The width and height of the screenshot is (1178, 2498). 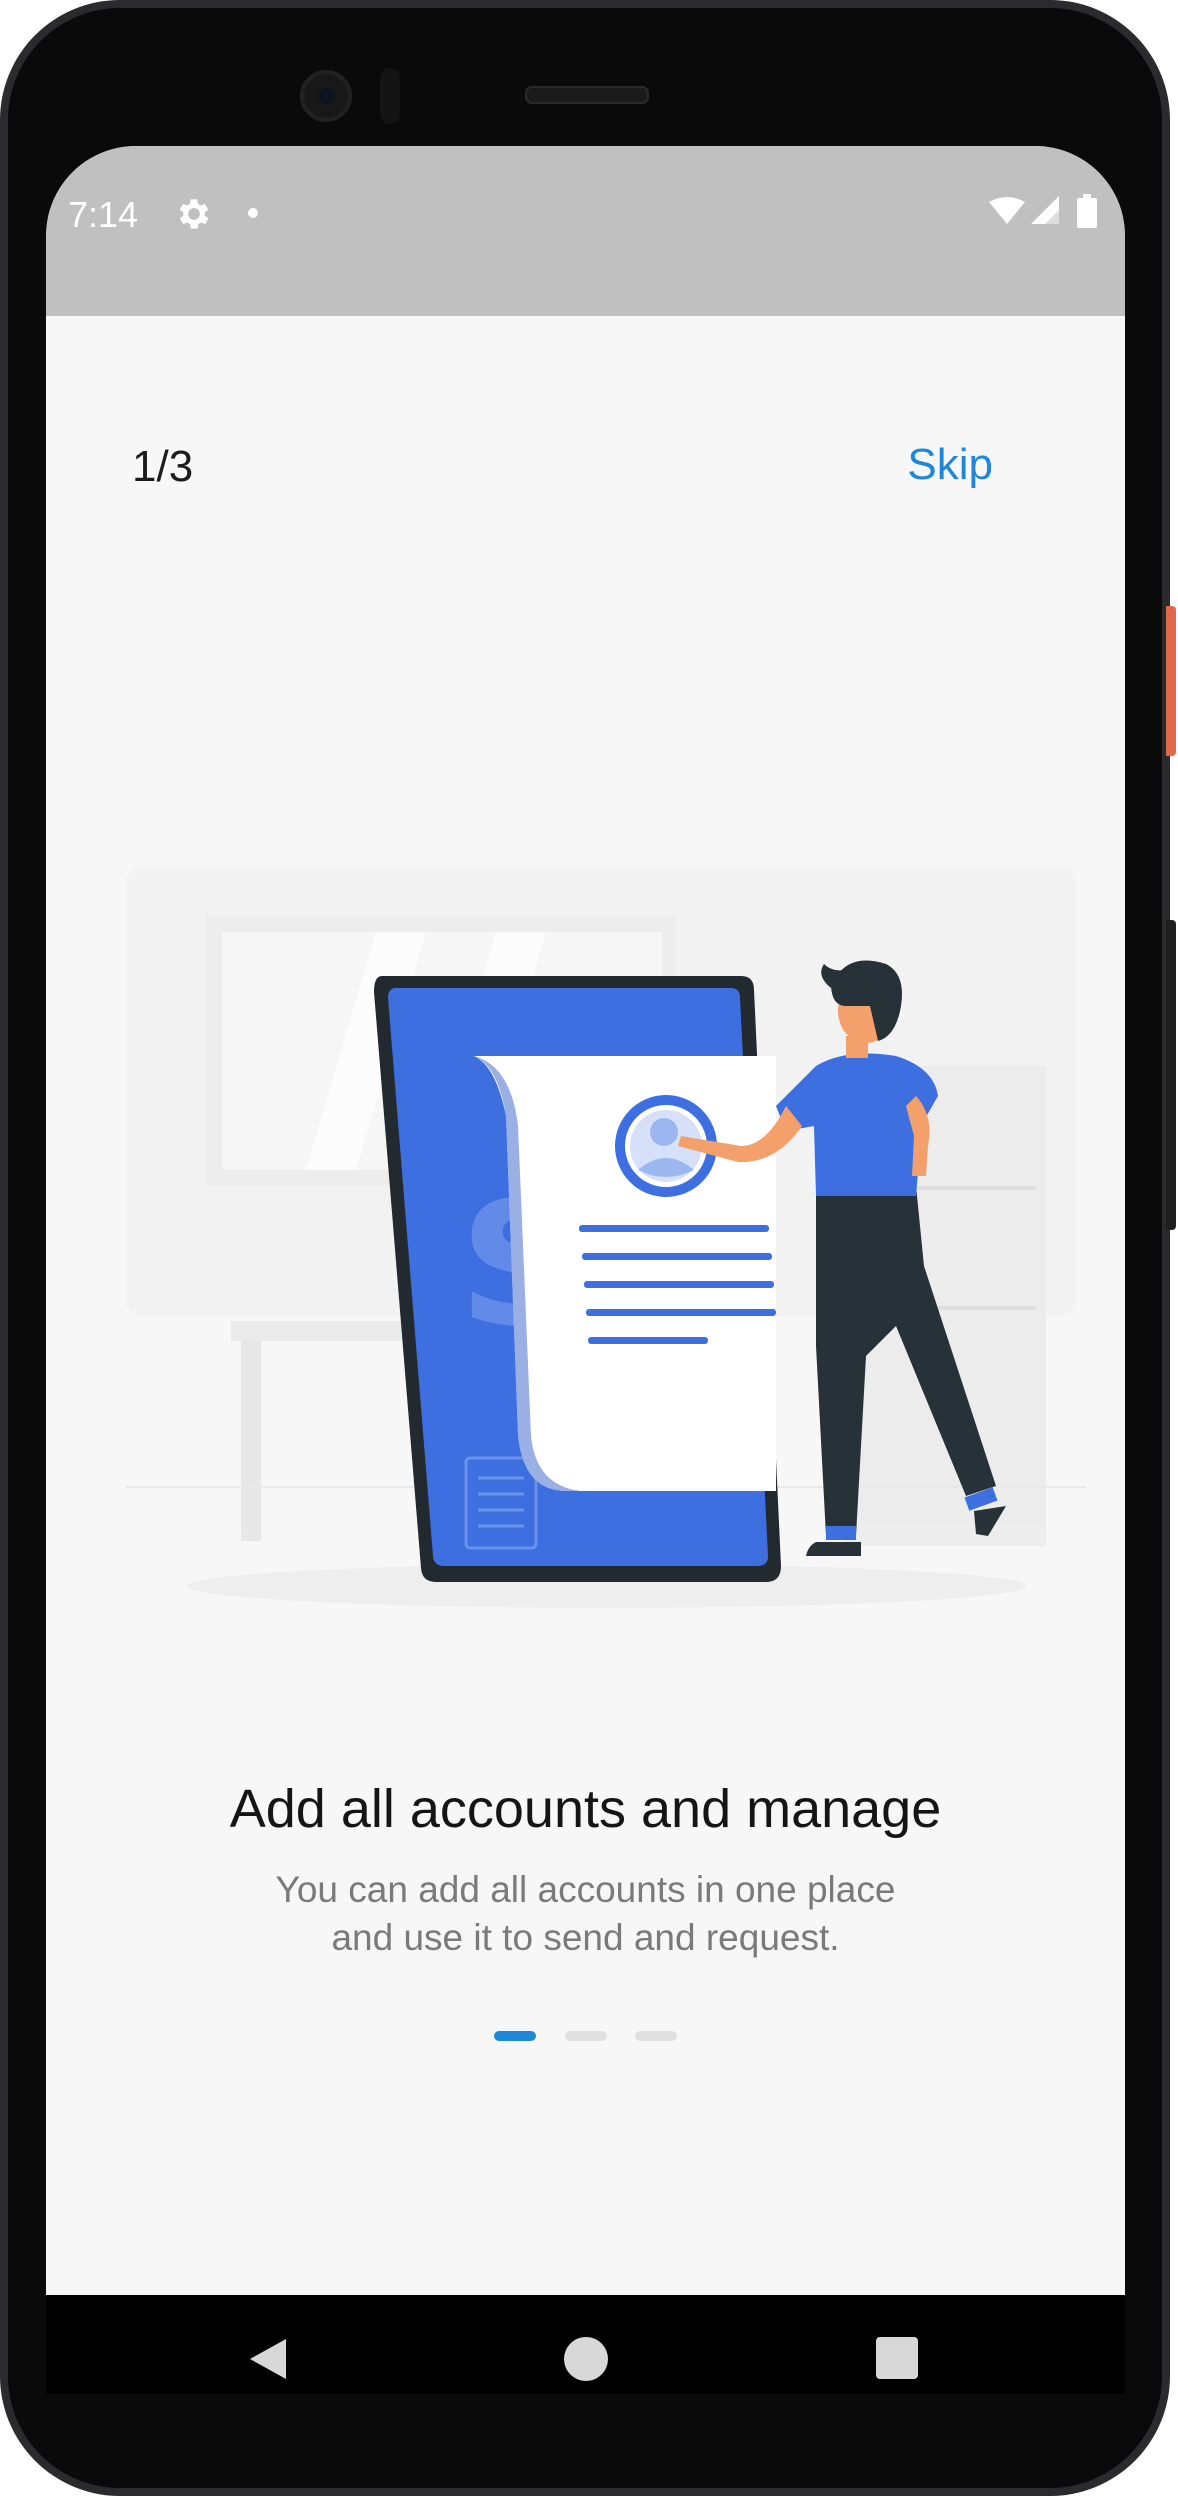 I want to click on volume-button, so click(x=1171, y=1075).